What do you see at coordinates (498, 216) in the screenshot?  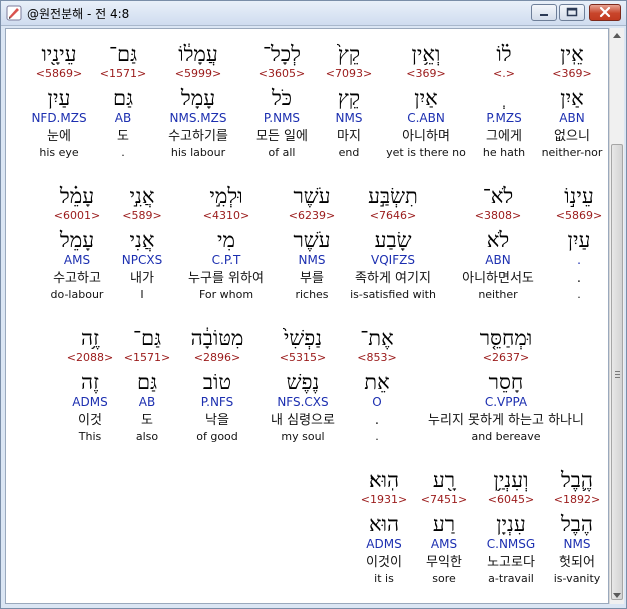 I see `strong-number: <3808>` at bounding box center [498, 216].